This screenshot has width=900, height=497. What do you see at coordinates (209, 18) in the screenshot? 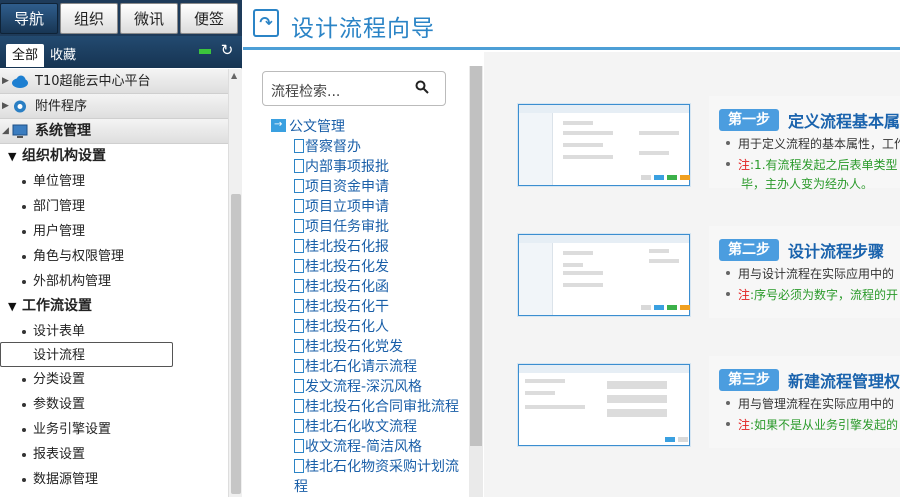
I see `tab-notes: 便签` at bounding box center [209, 18].